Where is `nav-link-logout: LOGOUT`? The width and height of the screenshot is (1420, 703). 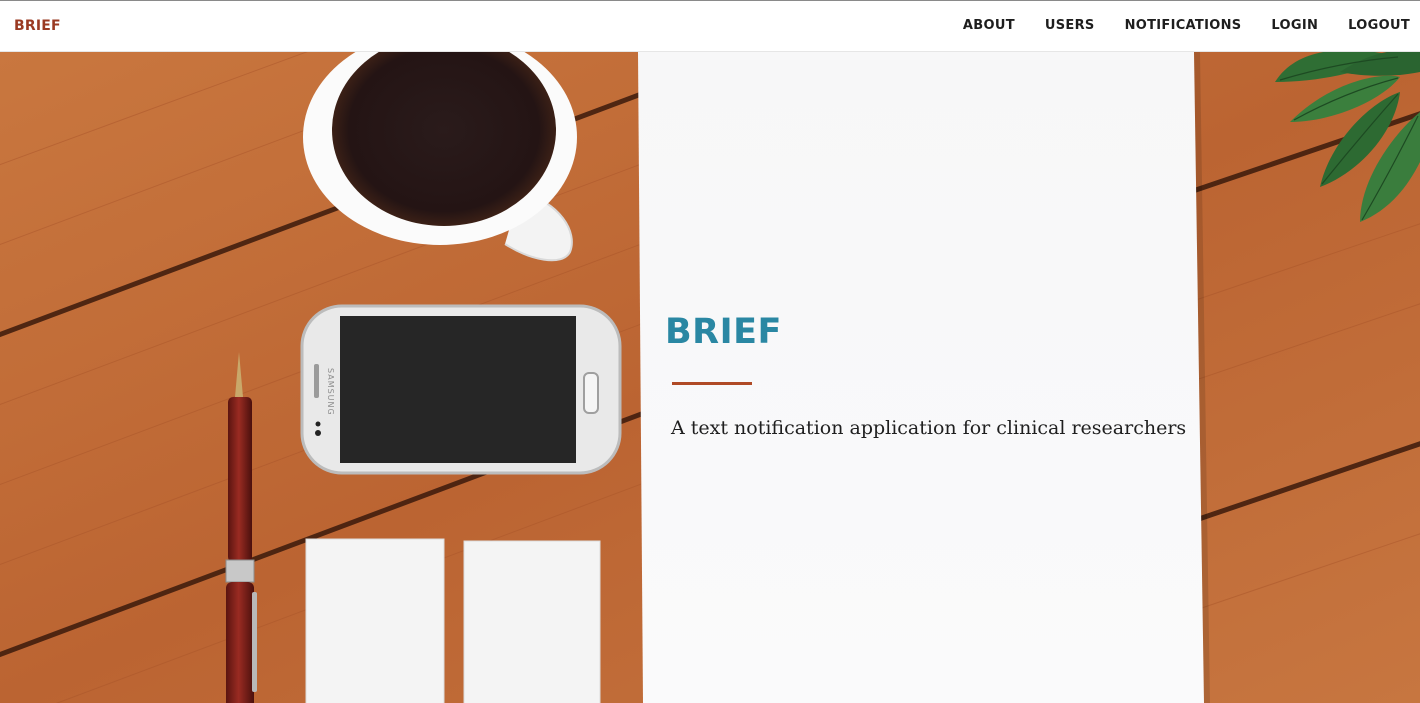 nav-link-logout: LOGOUT is located at coordinates (1379, 25).